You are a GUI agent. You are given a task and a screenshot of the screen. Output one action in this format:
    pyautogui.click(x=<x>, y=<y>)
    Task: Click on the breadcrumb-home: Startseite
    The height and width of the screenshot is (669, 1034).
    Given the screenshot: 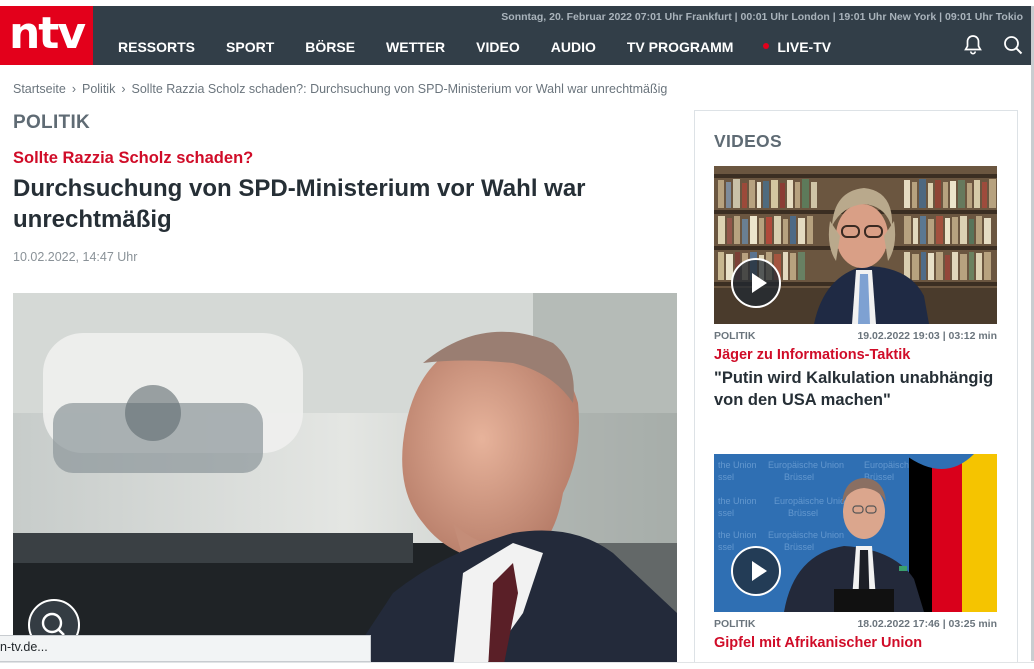 What is the action you would take?
    pyautogui.click(x=39, y=89)
    